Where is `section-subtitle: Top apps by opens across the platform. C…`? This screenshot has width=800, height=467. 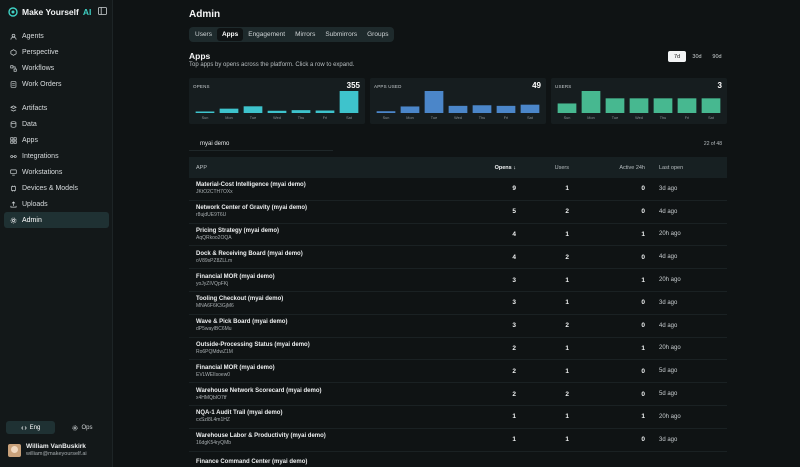 section-subtitle: Top apps by opens across the platform. C… is located at coordinates (272, 65).